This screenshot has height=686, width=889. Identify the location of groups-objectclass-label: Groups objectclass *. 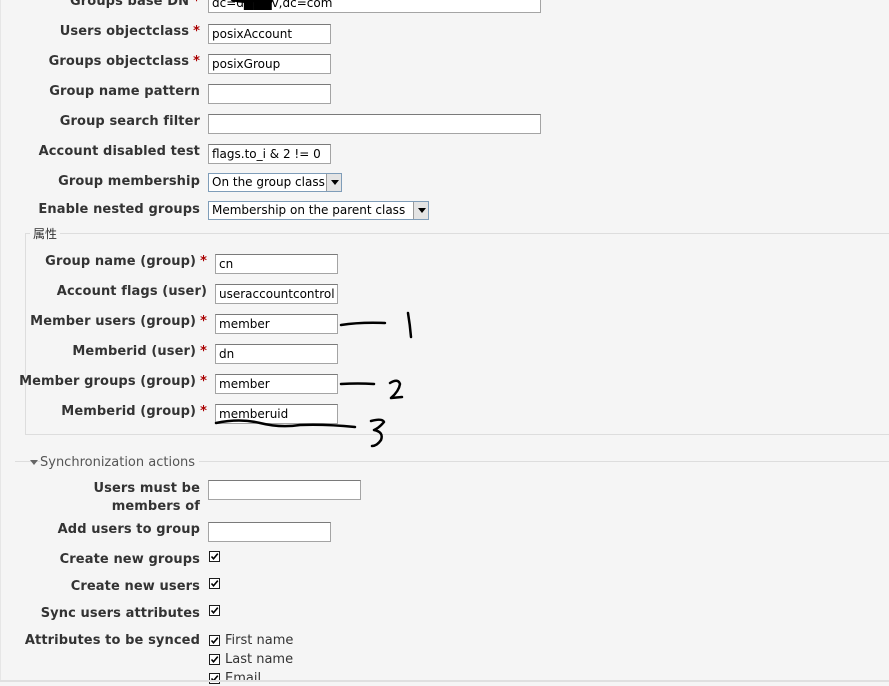
(124, 62).